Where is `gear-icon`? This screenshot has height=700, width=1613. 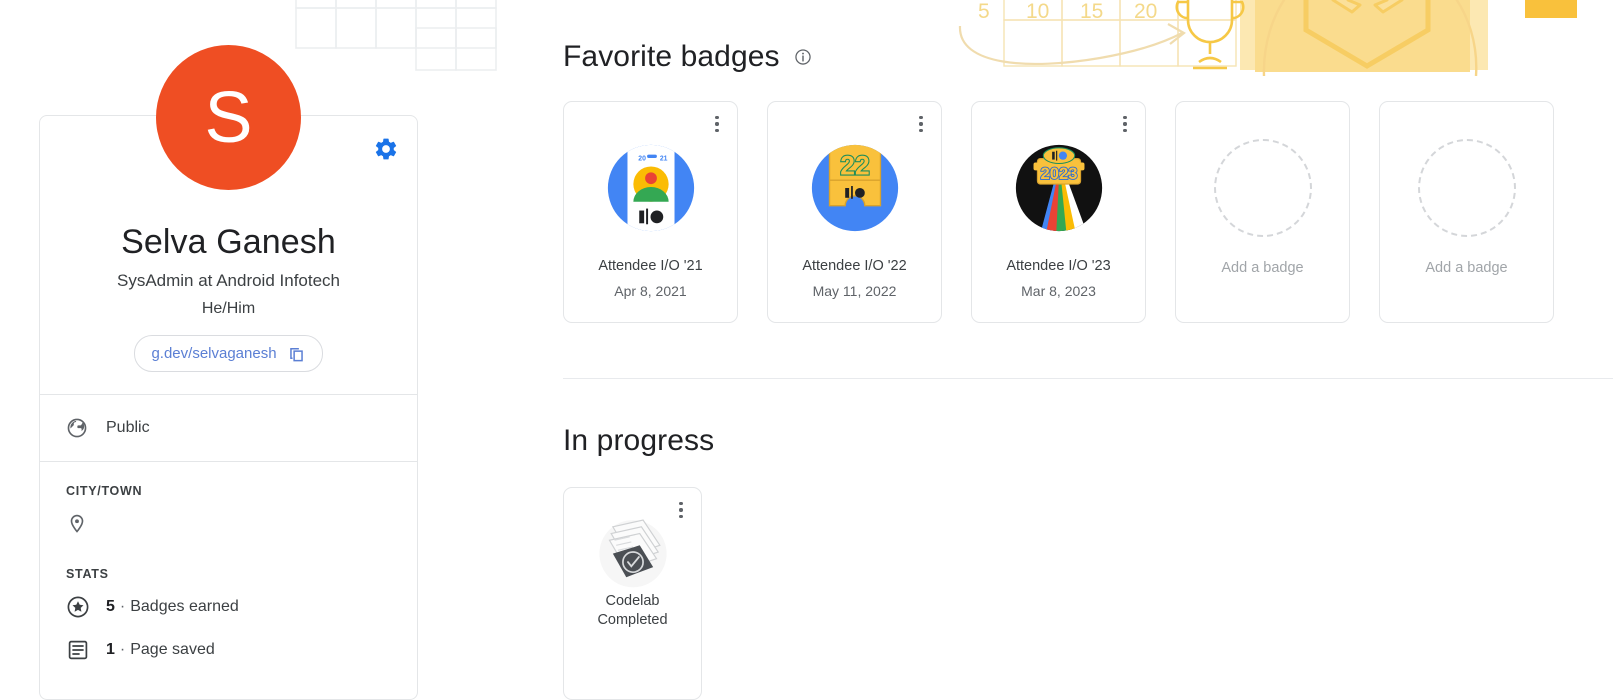 gear-icon is located at coordinates (386, 149).